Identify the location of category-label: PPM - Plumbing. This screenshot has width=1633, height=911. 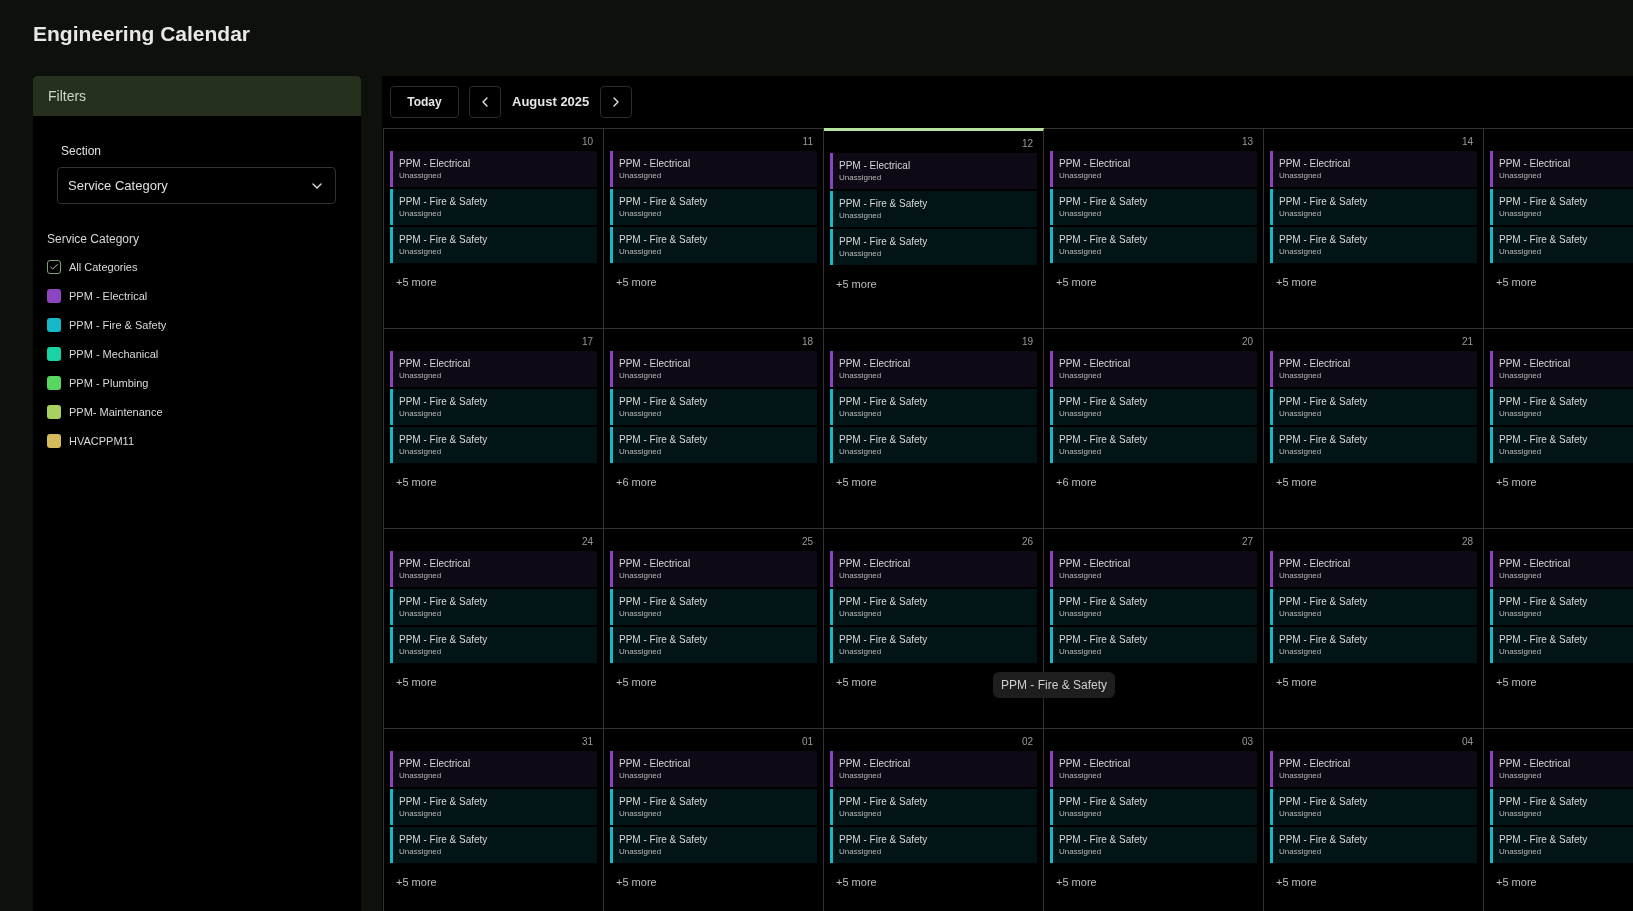
(109, 383).